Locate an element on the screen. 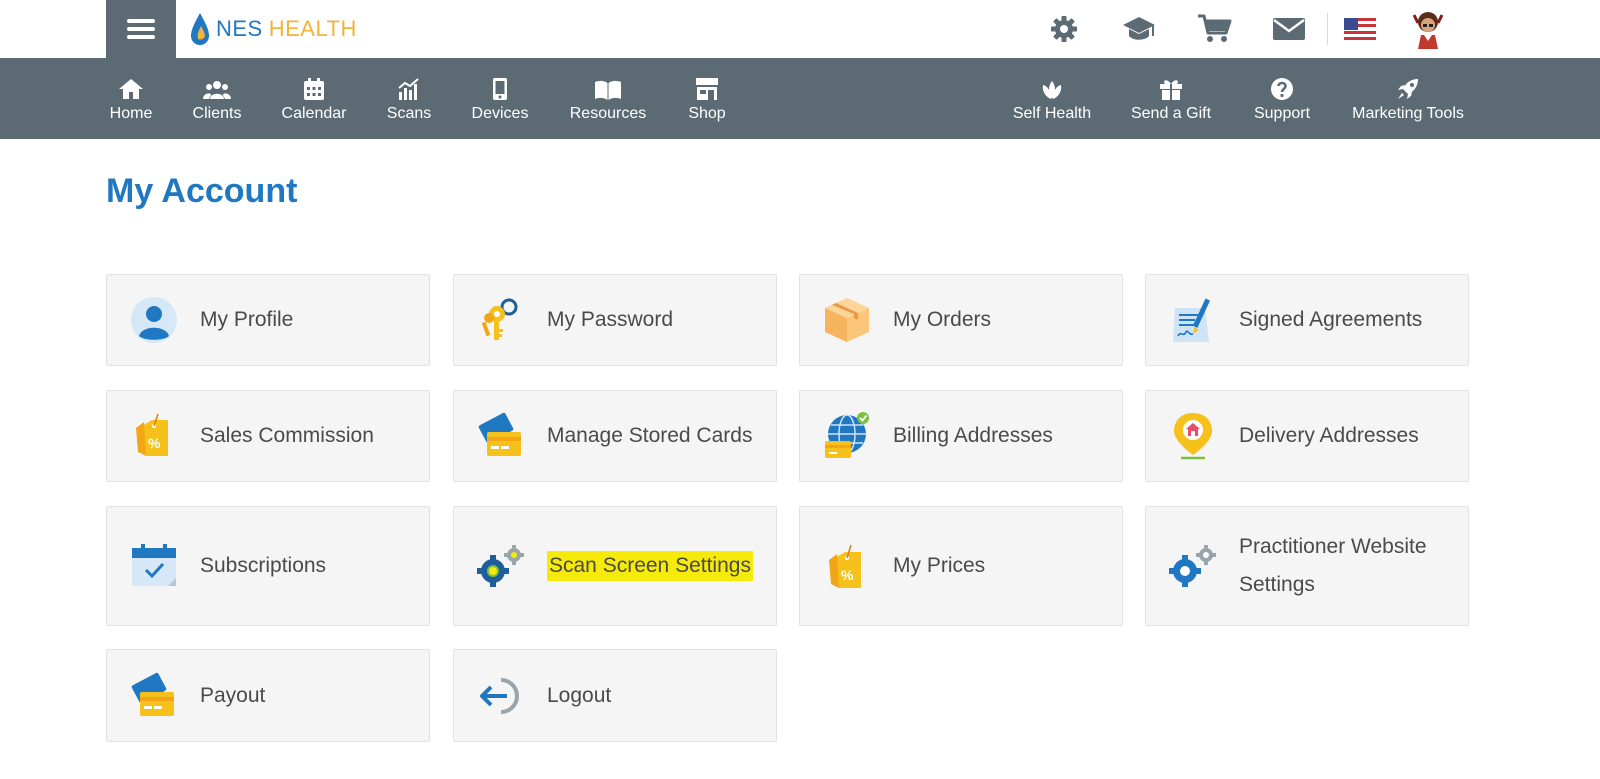 This screenshot has width=1600, height=779. tile-billing-addresses: Billing Addresses is located at coordinates (961, 436).